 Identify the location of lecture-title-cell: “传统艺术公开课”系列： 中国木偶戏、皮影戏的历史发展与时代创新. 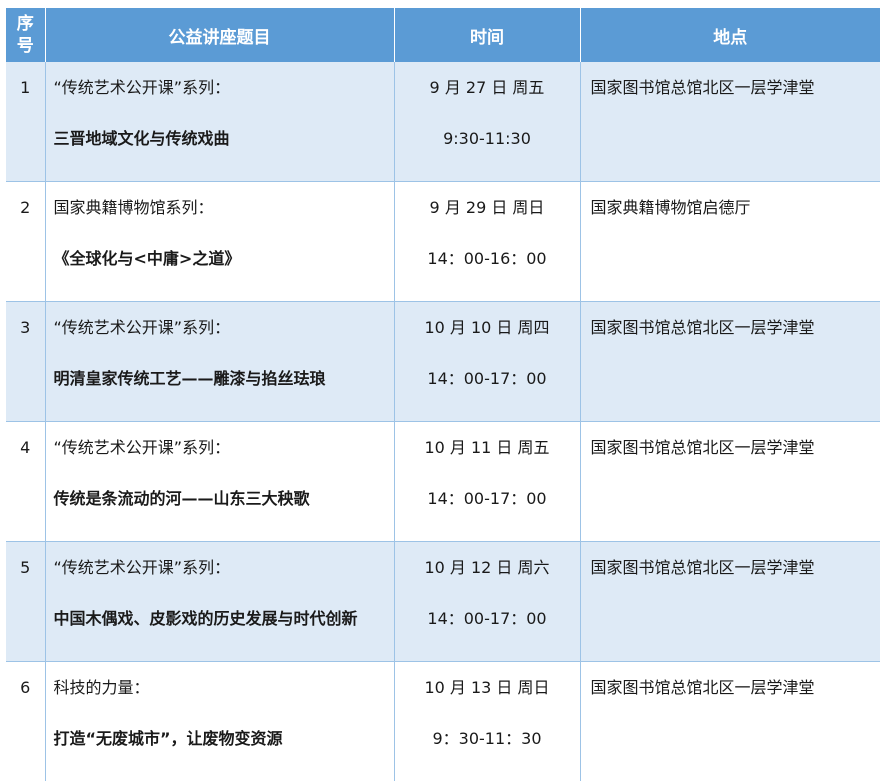
(219, 602).